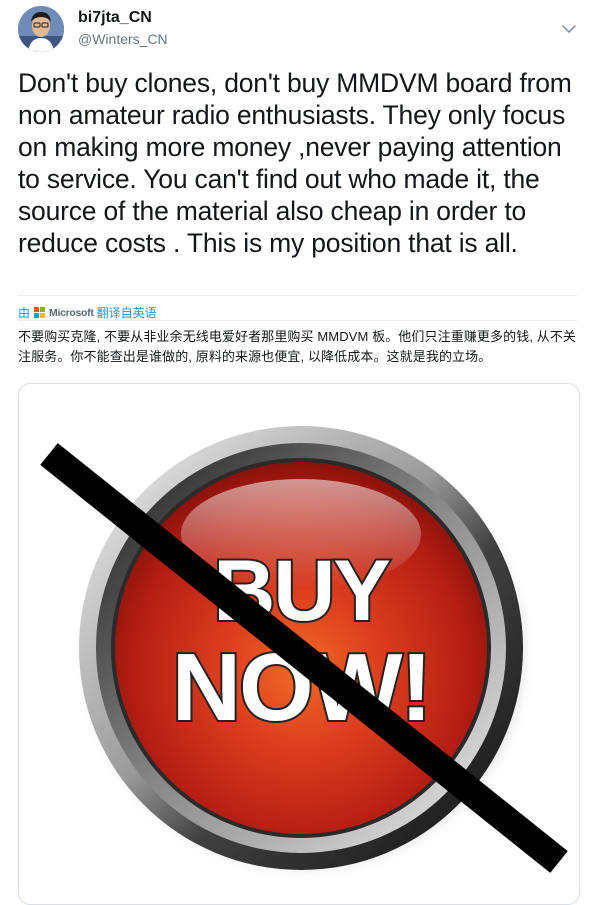 This screenshot has height=905, width=595. Describe the element at coordinates (115, 18) in the screenshot. I see `display-name: bi7jta_CN` at that location.